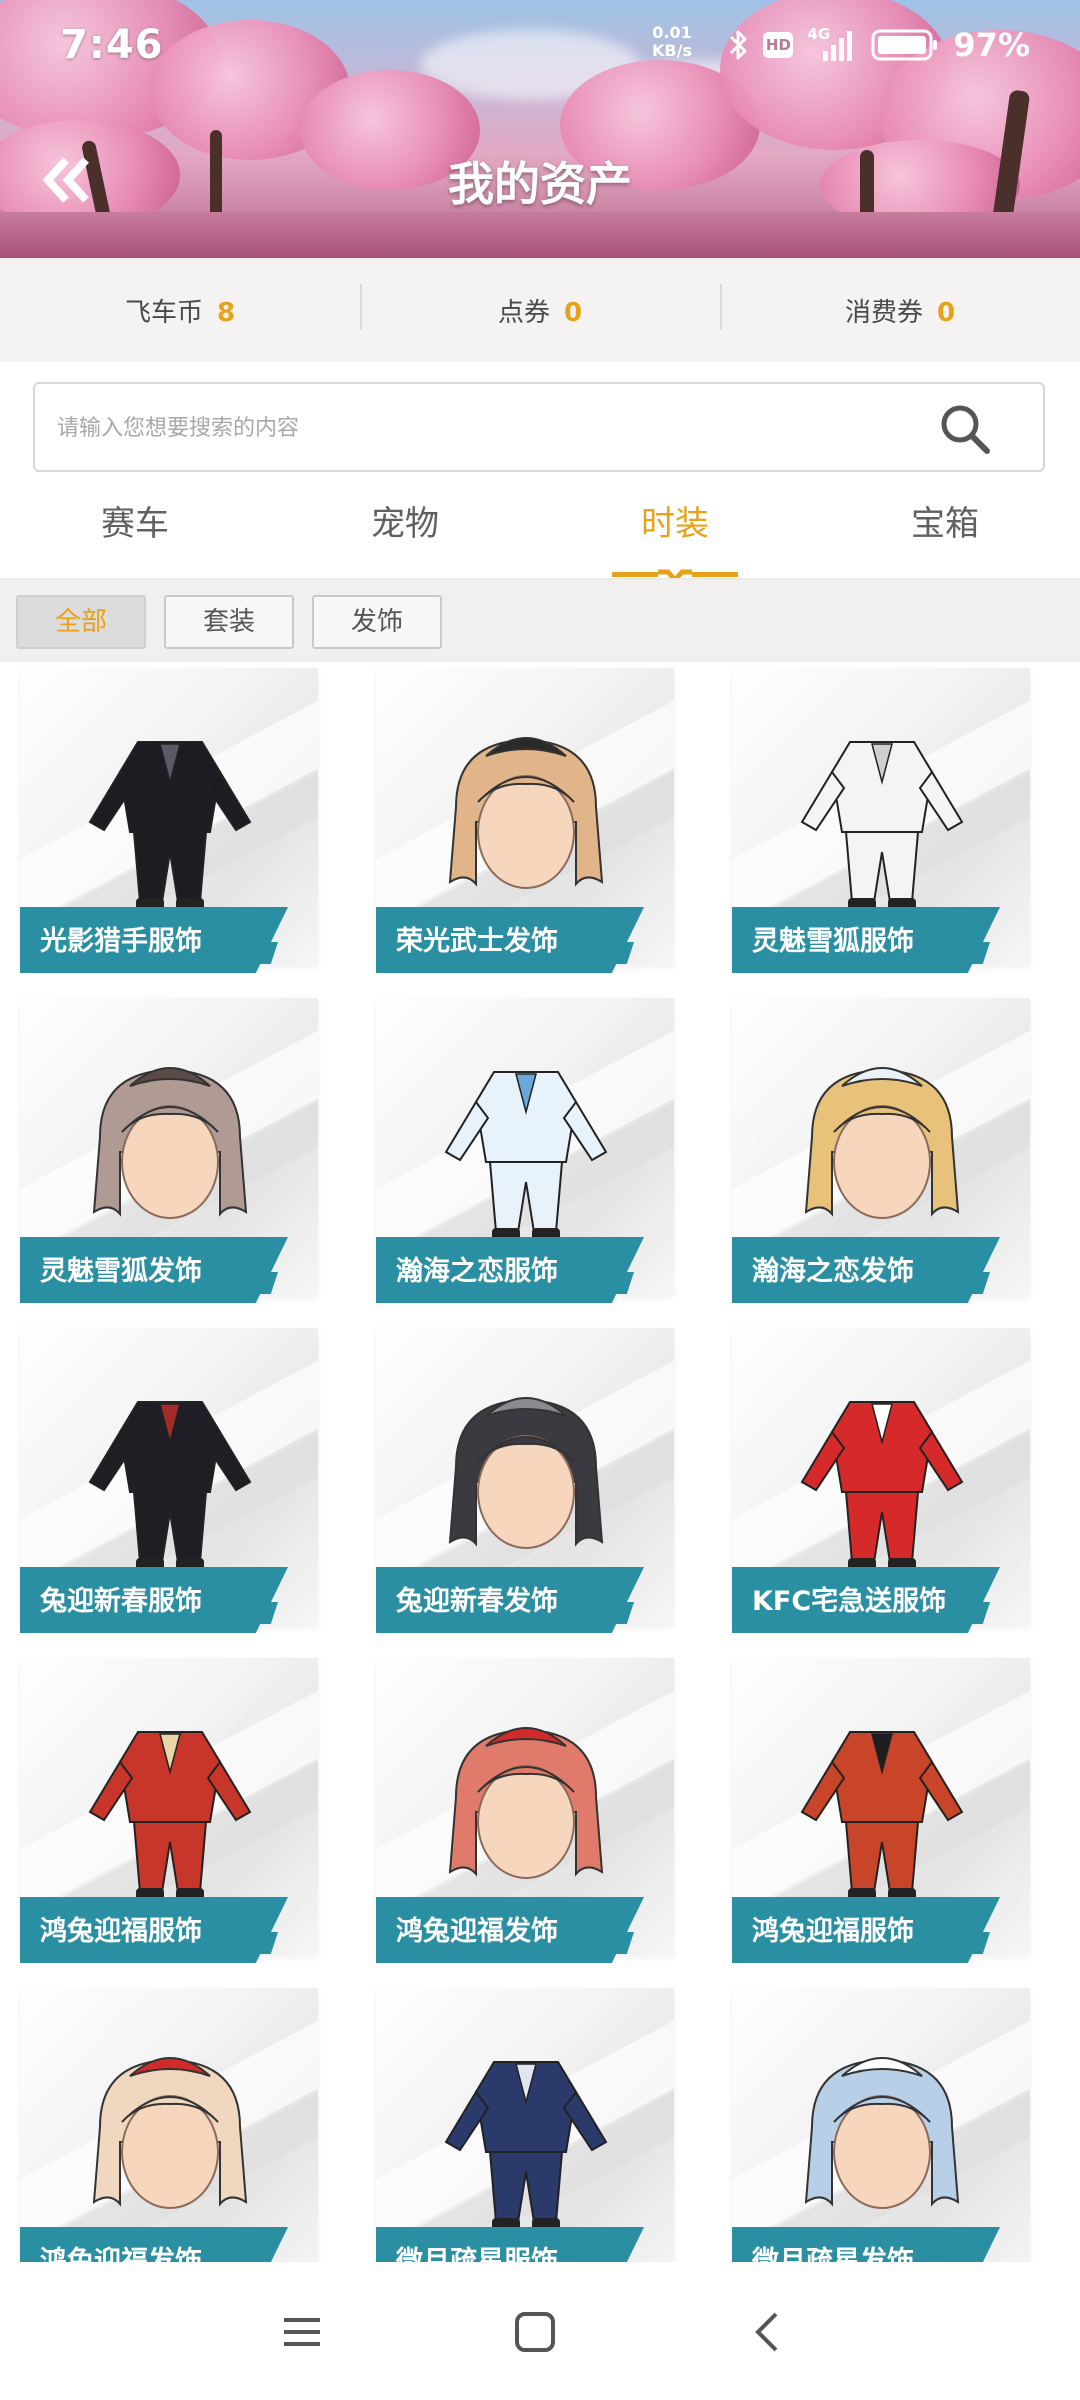 Image resolution: width=1080 pixels, height=2400 pixels. Describe the element at coordinates (477, 1271) in the screenshot. I see `item-name: 瀚海之恋服饰` at that location.